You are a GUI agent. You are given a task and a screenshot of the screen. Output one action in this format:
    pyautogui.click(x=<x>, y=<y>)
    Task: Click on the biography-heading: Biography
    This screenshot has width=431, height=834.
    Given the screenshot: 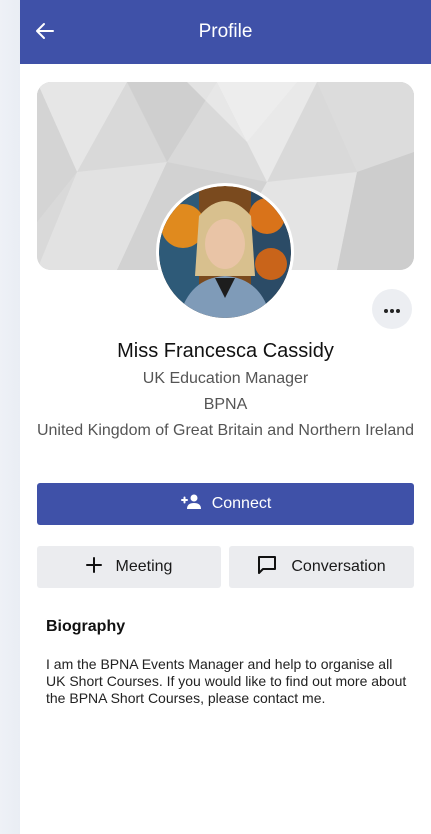 What is the action you would take?
    pyautogui.click(x=86, y=626)
    